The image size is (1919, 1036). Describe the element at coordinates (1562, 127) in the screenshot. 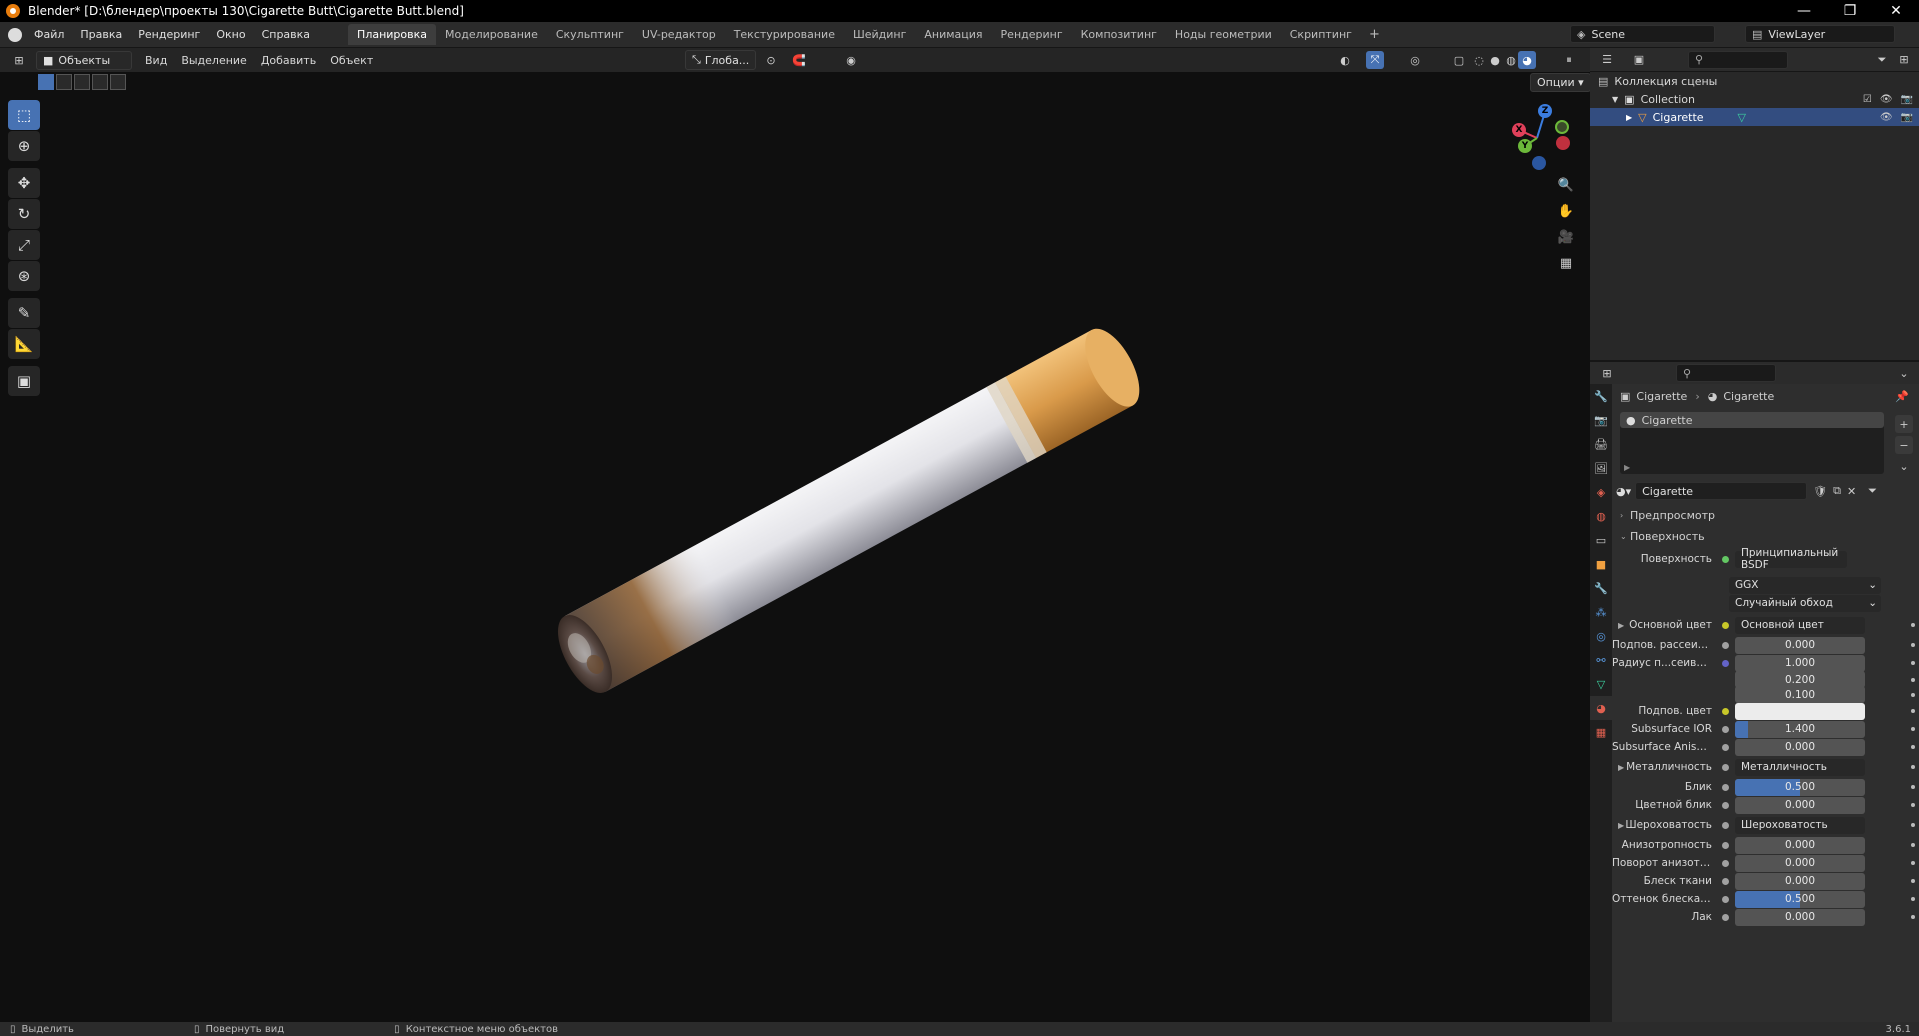

I see `gizmo-neg-y` at that location.